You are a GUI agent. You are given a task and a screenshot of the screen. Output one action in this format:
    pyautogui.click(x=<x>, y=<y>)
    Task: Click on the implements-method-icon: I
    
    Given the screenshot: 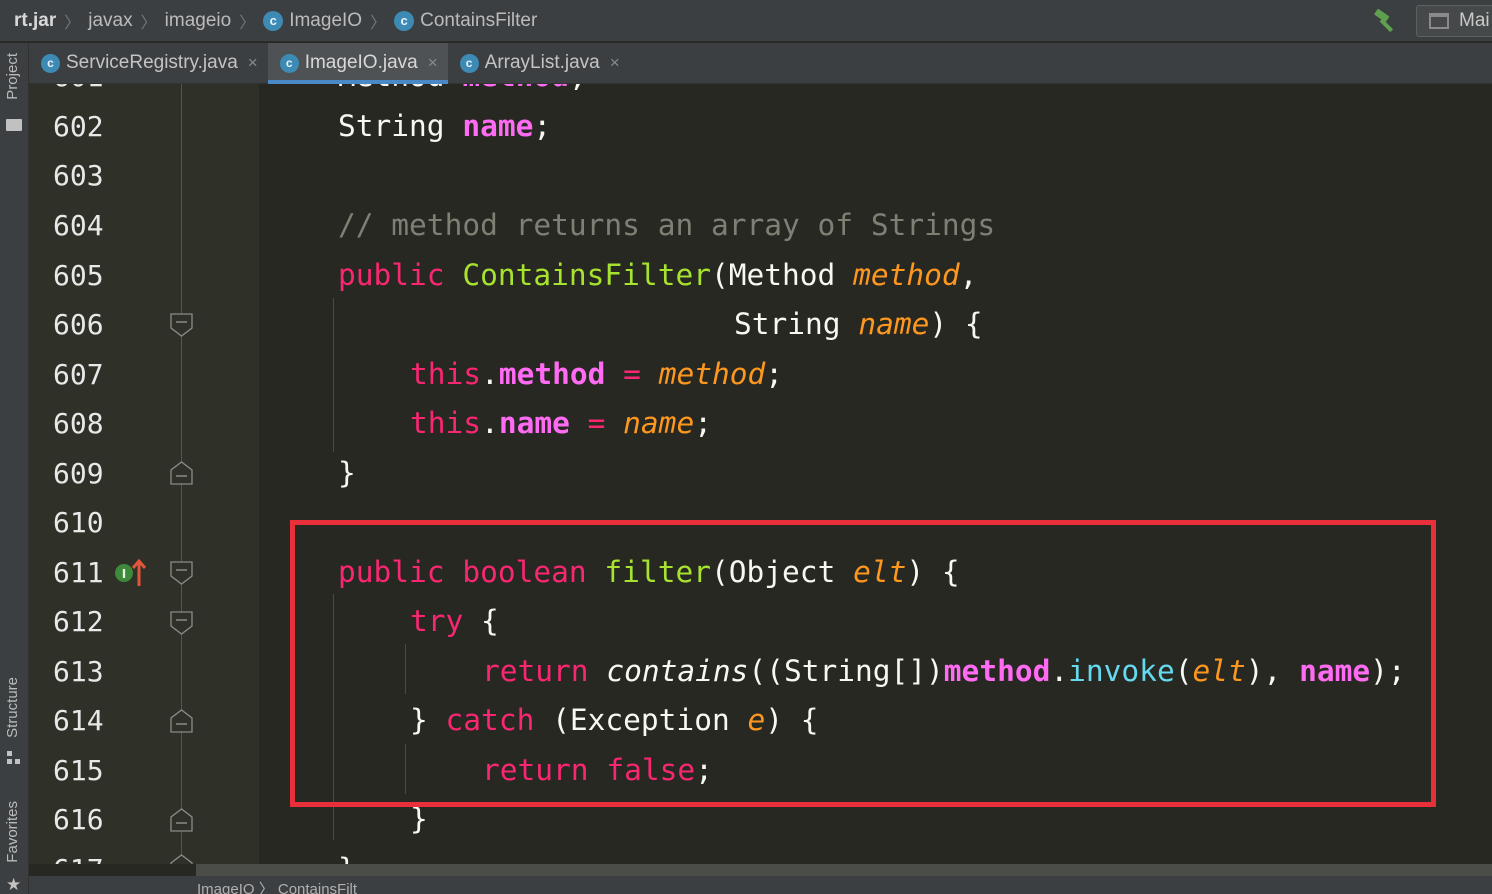 What is the action you would take?
    pyautogui.click(x=131, y=573)
    